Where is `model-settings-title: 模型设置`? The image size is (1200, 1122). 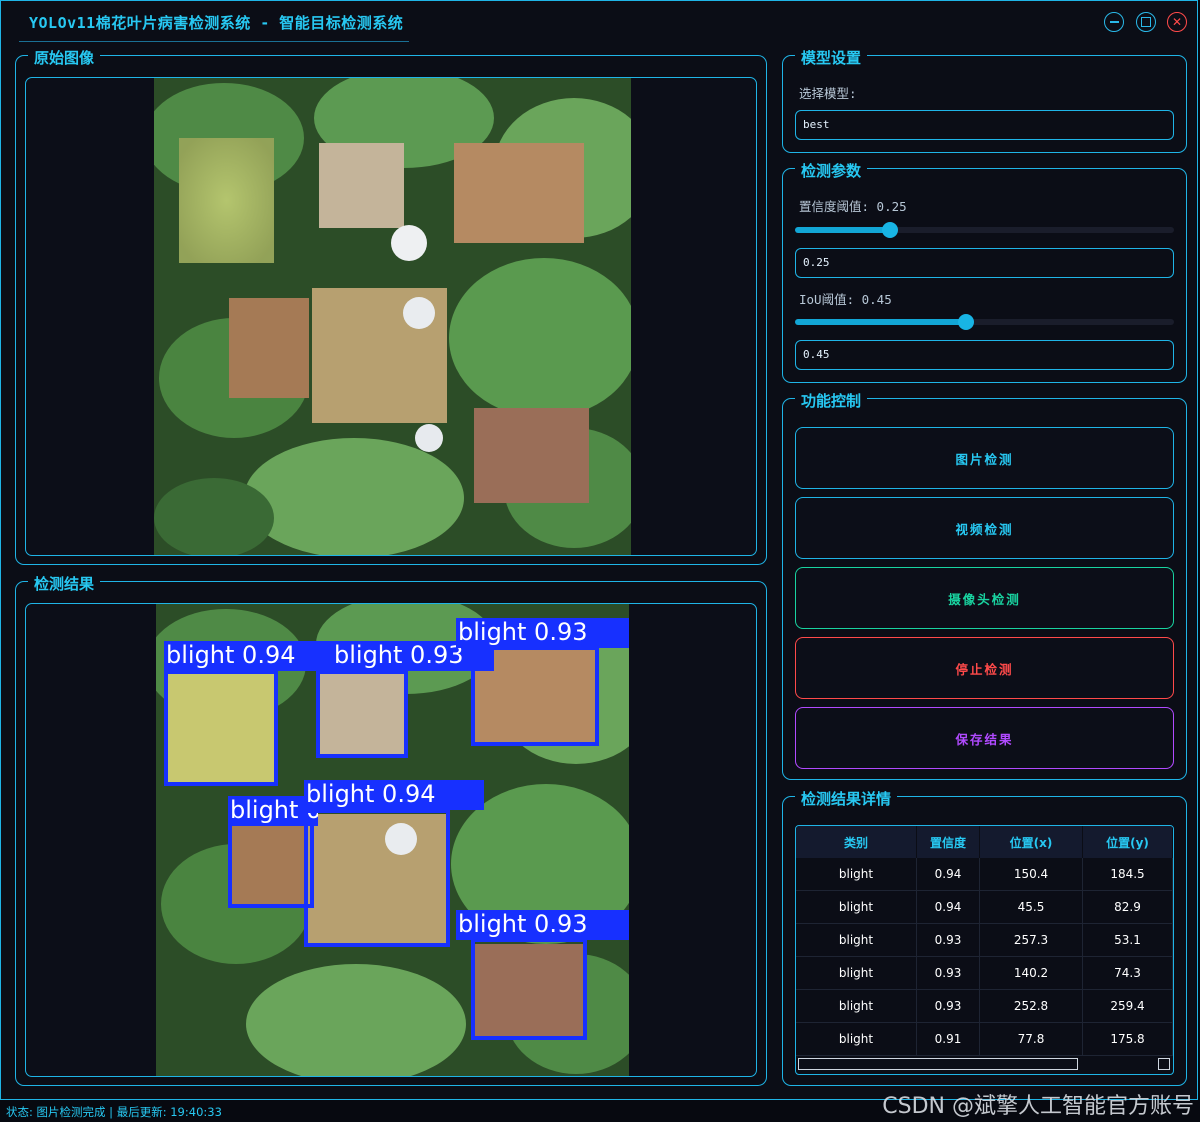
model-settings-title: 模型设置 is located at coordinates (831, 57).